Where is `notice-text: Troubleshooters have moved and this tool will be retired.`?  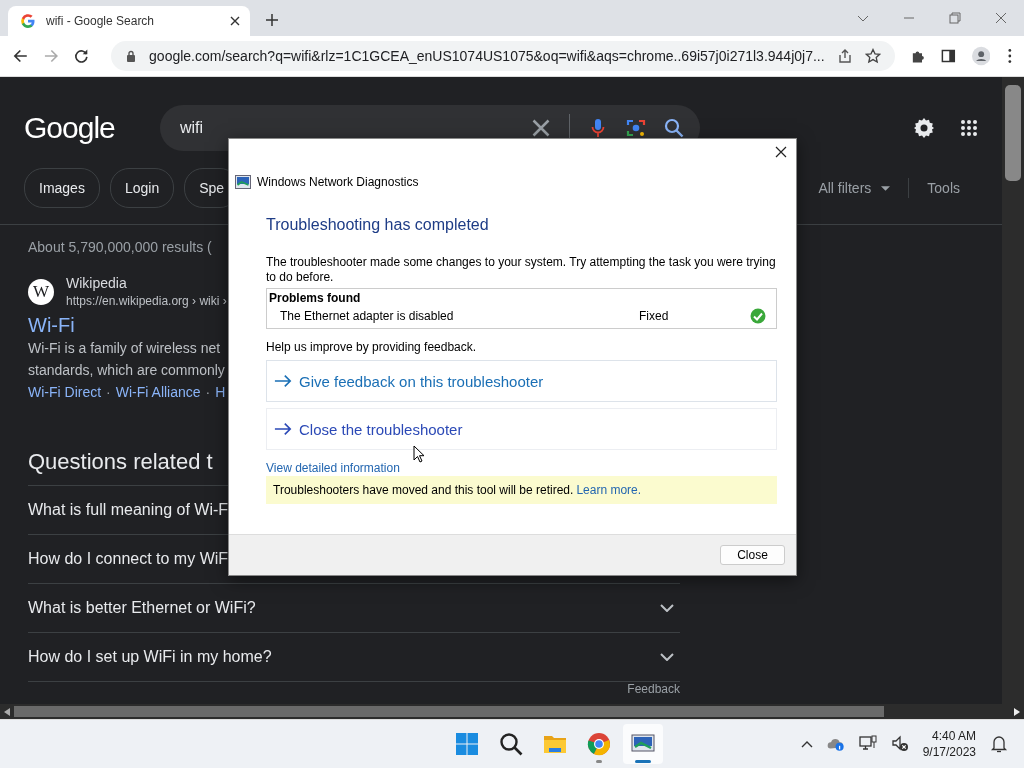 notice-text: Troubleshooters have moved and this tool will be retired. is located at coordinates (423, 490).